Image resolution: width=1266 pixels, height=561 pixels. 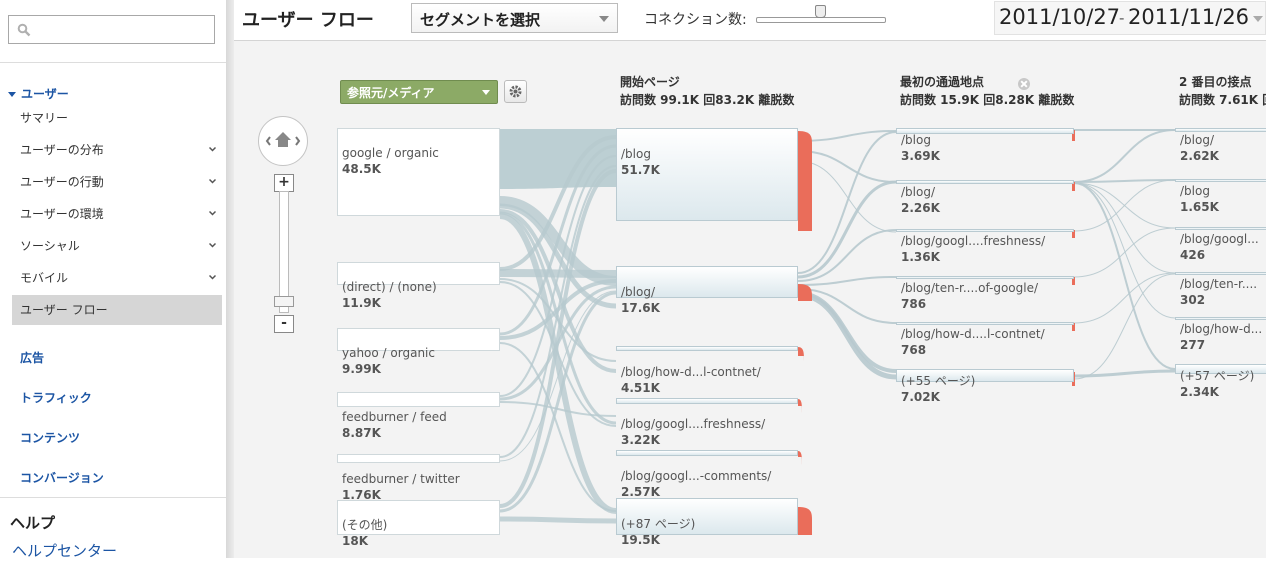 I want to click on flow-node-label: /blog/ten-r....of-google/786, so click(x=969, y=296).